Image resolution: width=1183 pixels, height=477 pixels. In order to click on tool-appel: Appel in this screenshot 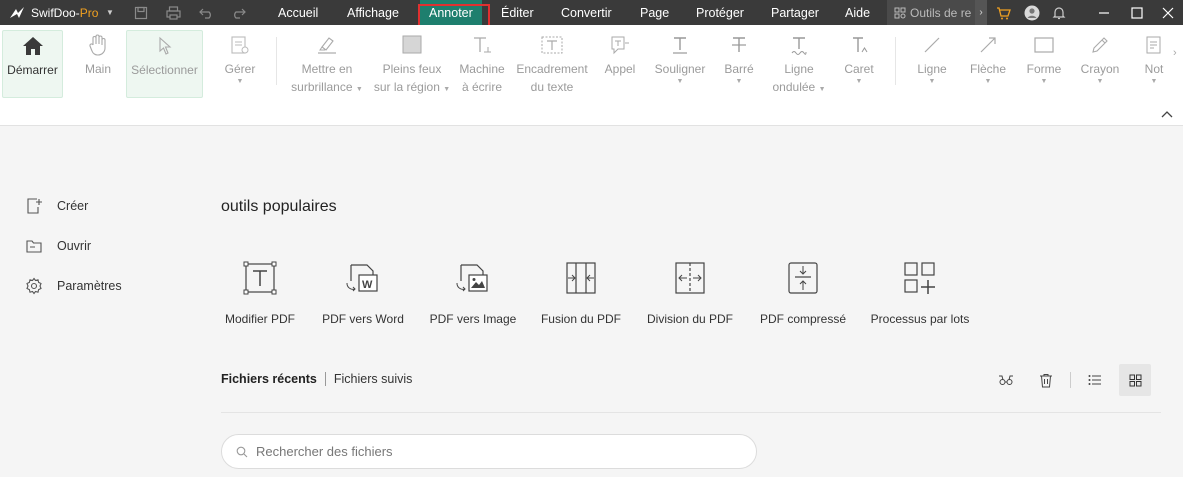, I will do `click(620, 64)`.